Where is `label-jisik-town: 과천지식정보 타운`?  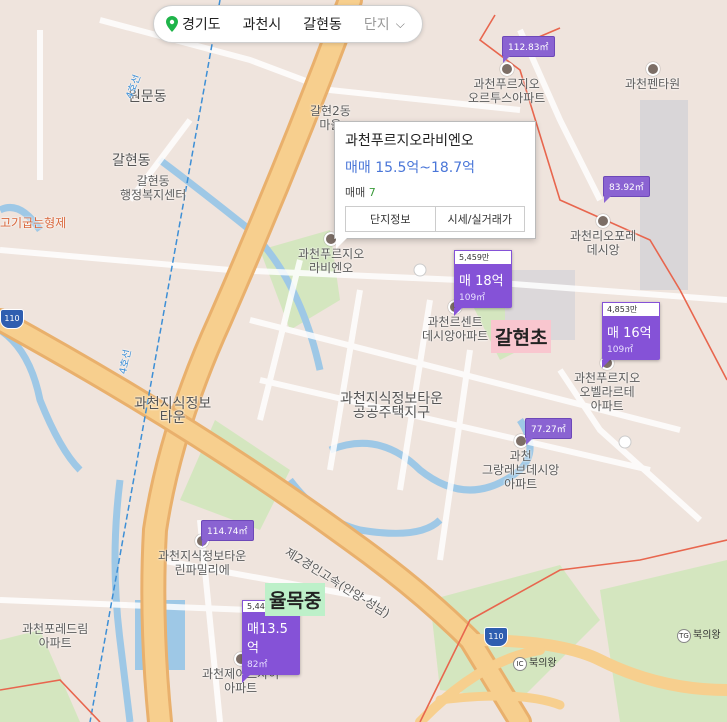 label-jisik-town: 과천지식정보 타운 is located at coordinates (173, 411).